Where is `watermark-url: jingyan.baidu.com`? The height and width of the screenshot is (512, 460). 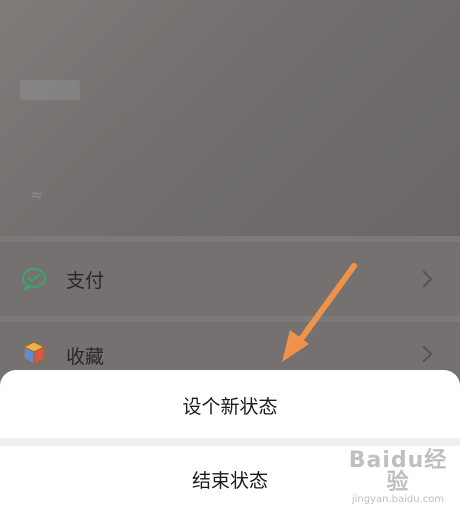 watermark-url: jingyan.baidu.com is located at coordinates (398, 499).